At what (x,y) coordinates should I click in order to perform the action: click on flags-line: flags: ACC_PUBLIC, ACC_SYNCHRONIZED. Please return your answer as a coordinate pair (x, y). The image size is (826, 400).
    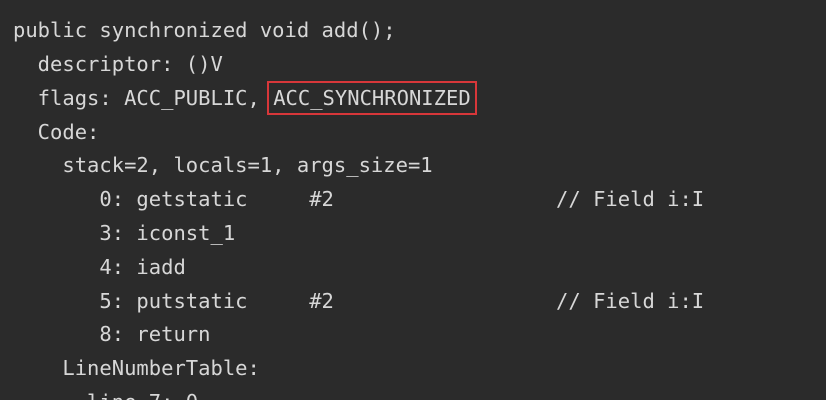
    Looking at the image, I should click on (245, 98).